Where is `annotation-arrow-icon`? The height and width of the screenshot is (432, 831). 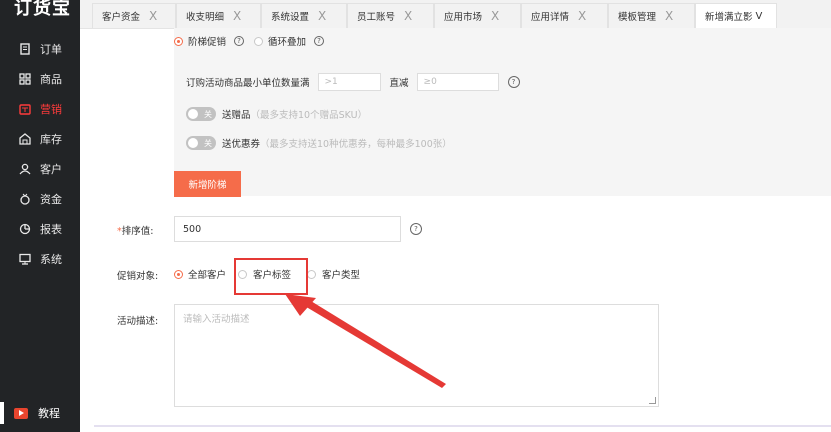 annotation-arrow-icon is located at coordinates (365, 341).